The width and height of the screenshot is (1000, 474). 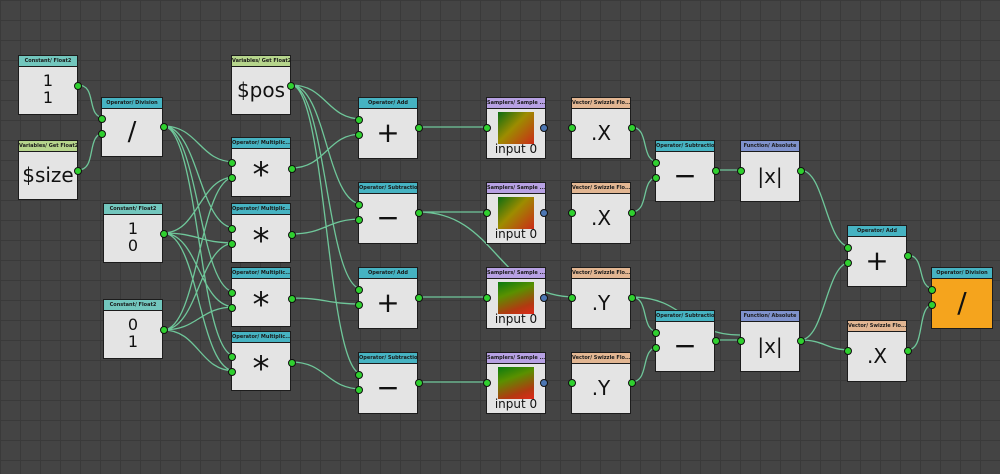 What do you see at coordinates (770, 346) in the screenshot?
I see `function-symbol: |x|` at bounding box center [770, 346].